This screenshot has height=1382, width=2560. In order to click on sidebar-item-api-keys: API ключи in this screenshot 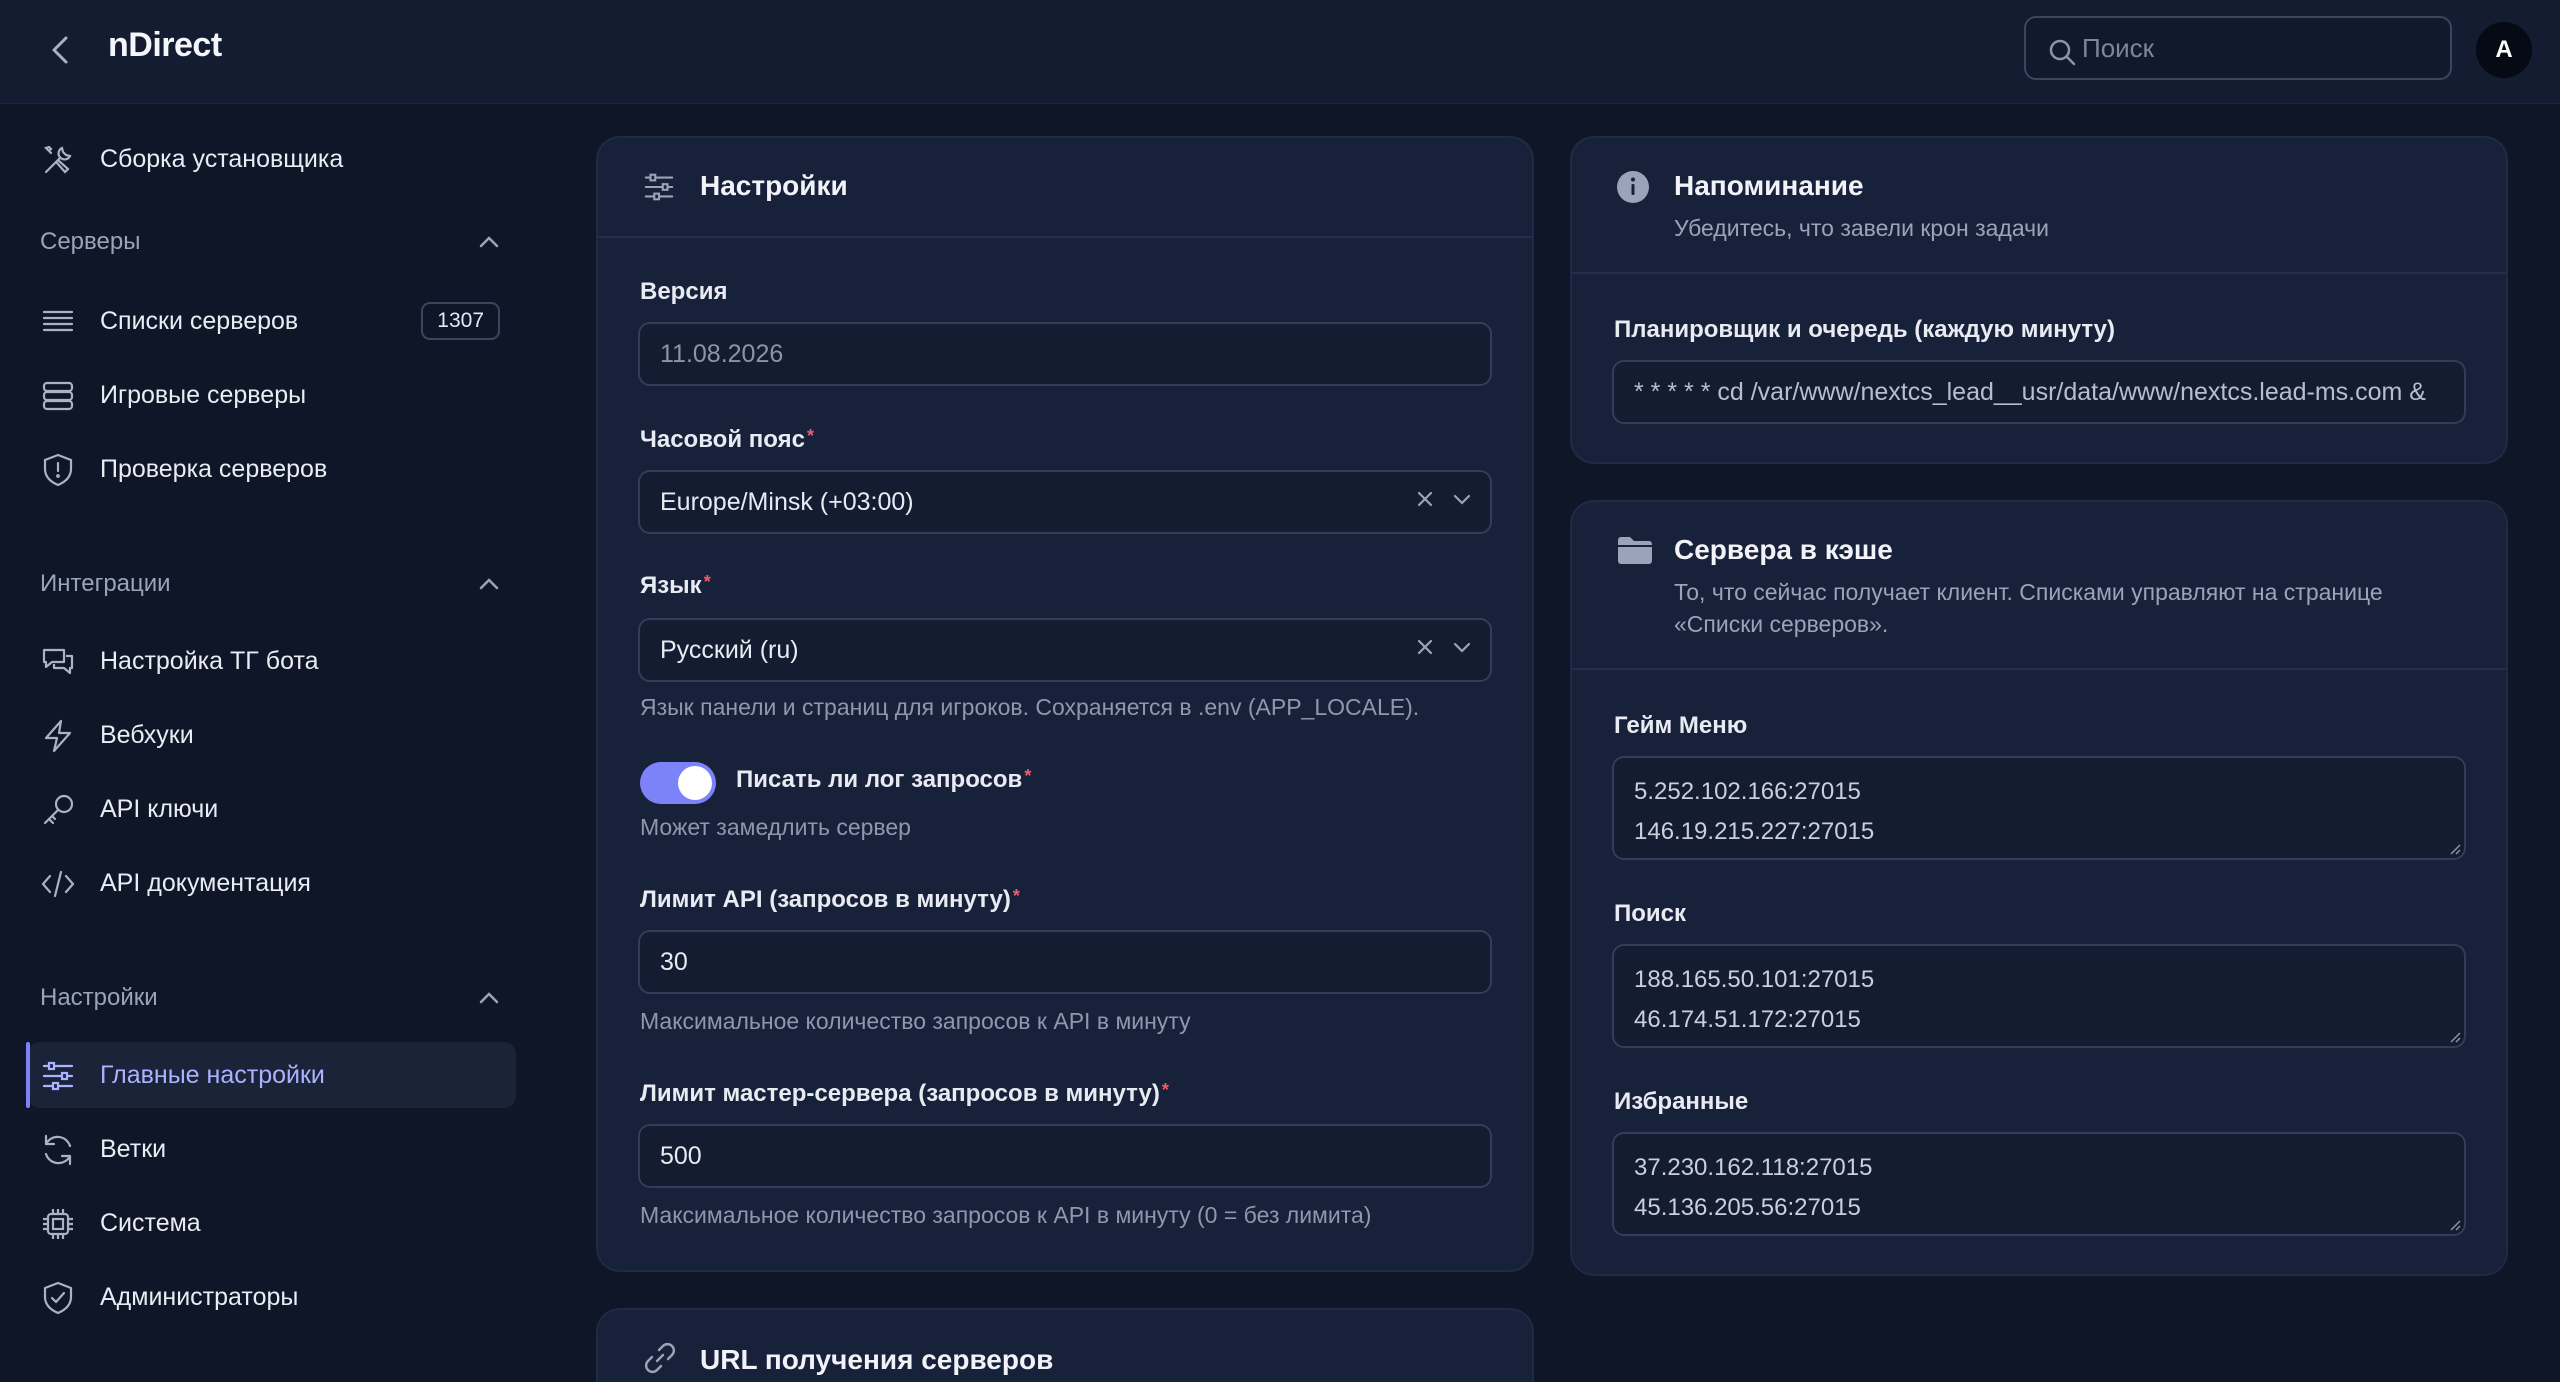, I will do `click(272, 809)`.